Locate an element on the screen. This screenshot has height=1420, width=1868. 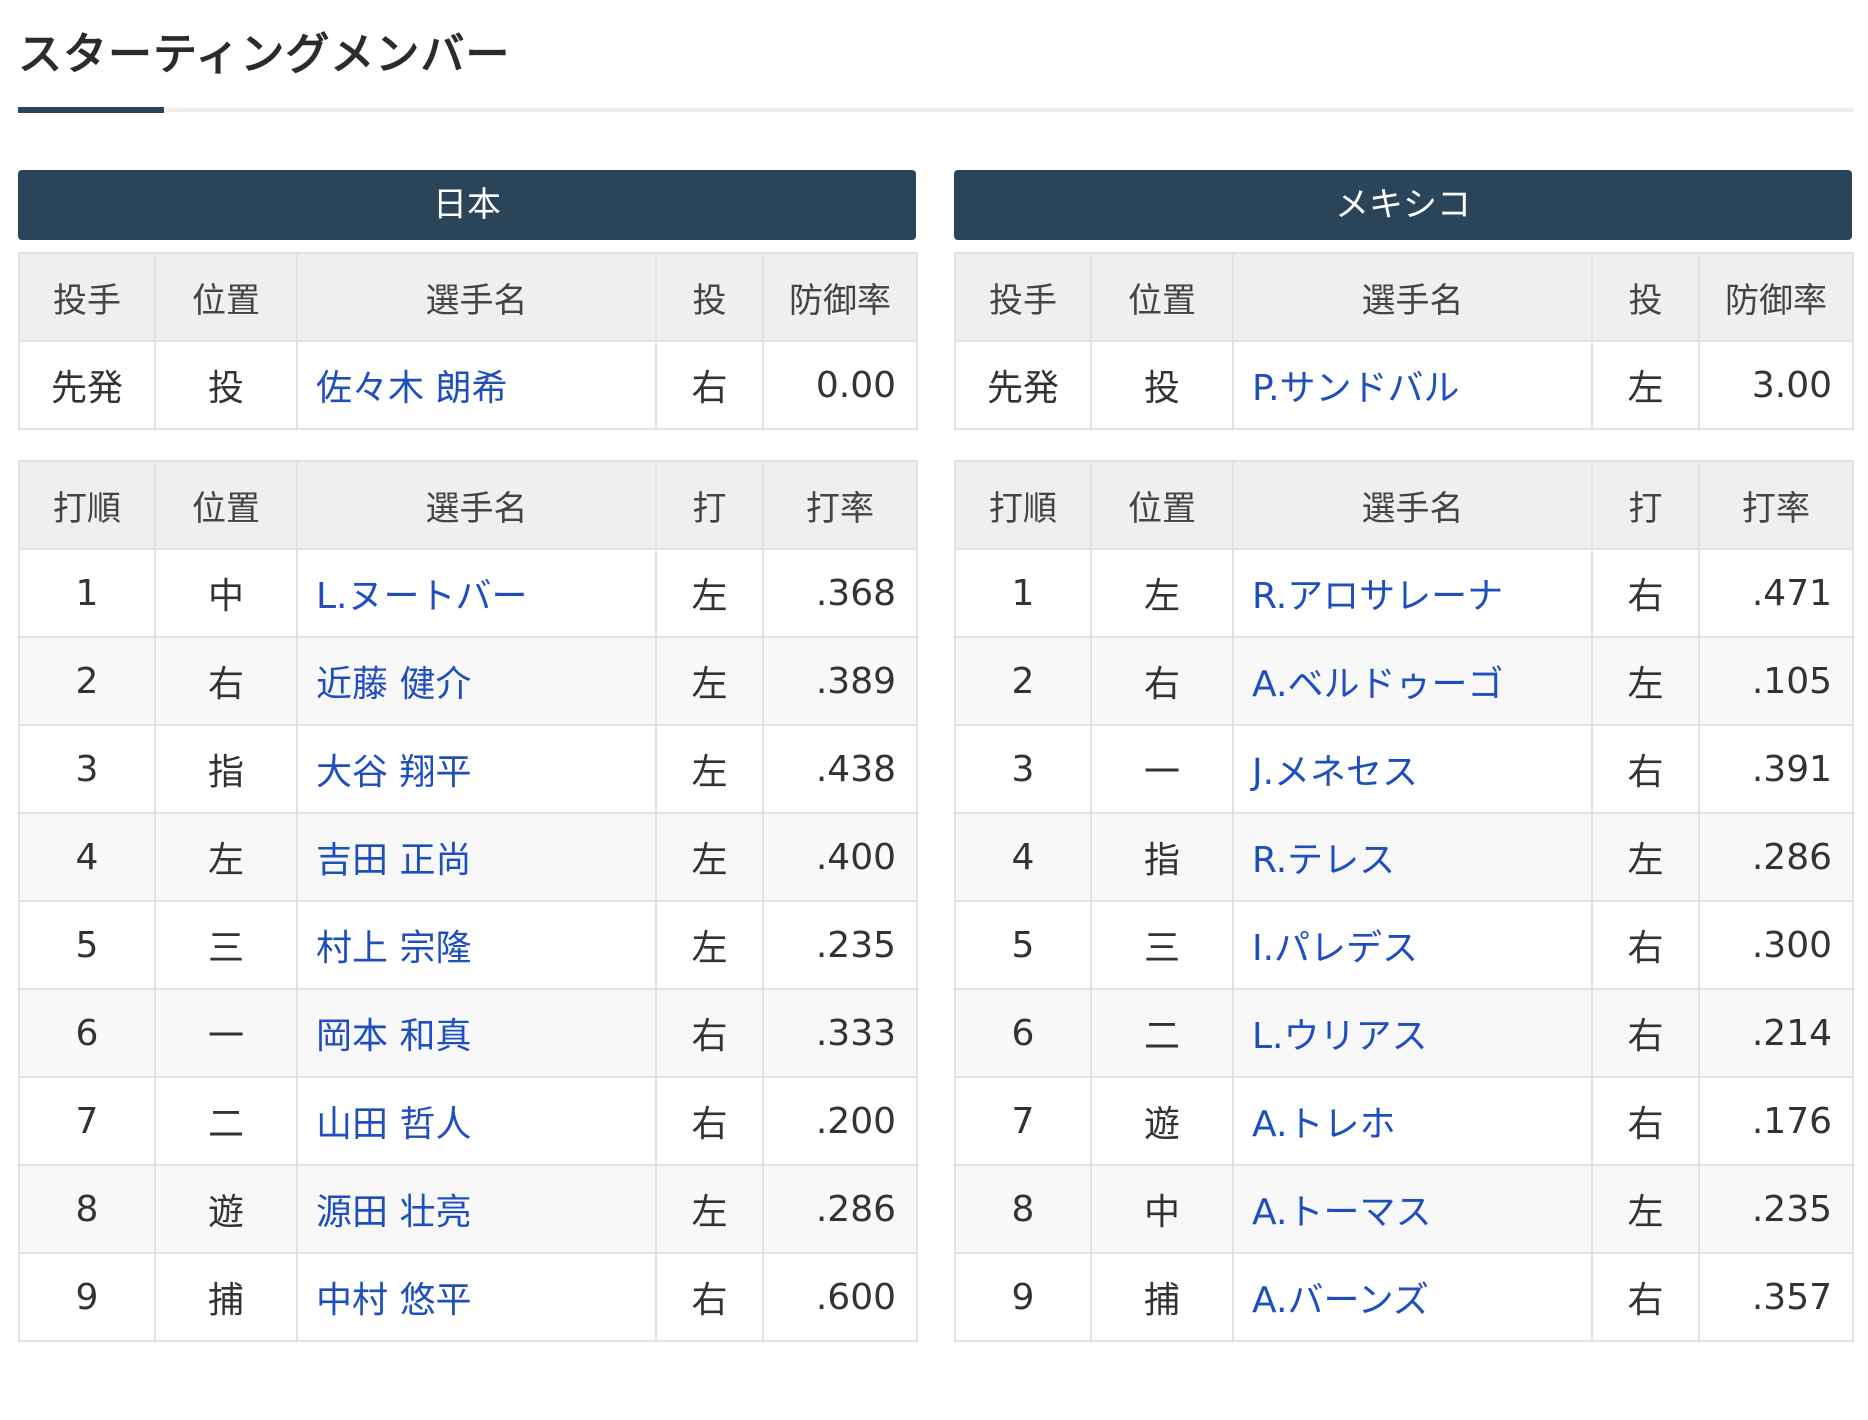
batter-pos-cell: 指 is located at coordinates (226, 769).